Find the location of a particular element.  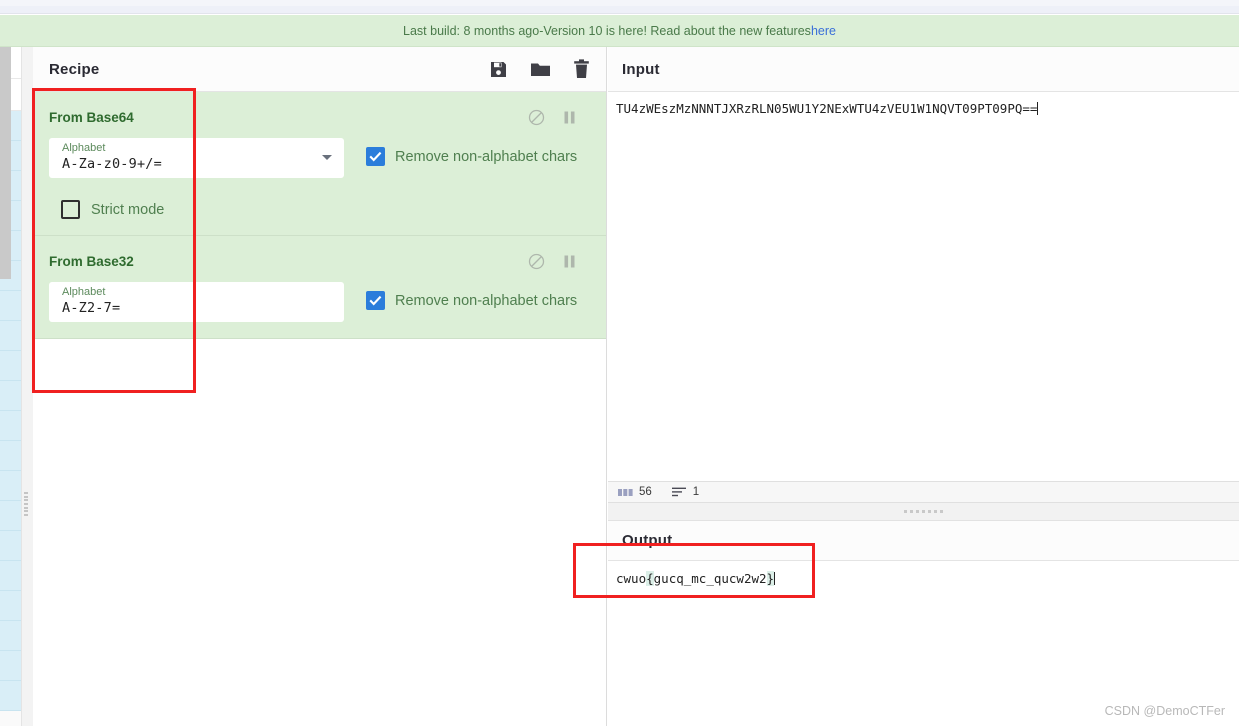

folder-icon is located at coordinates (540, 69).